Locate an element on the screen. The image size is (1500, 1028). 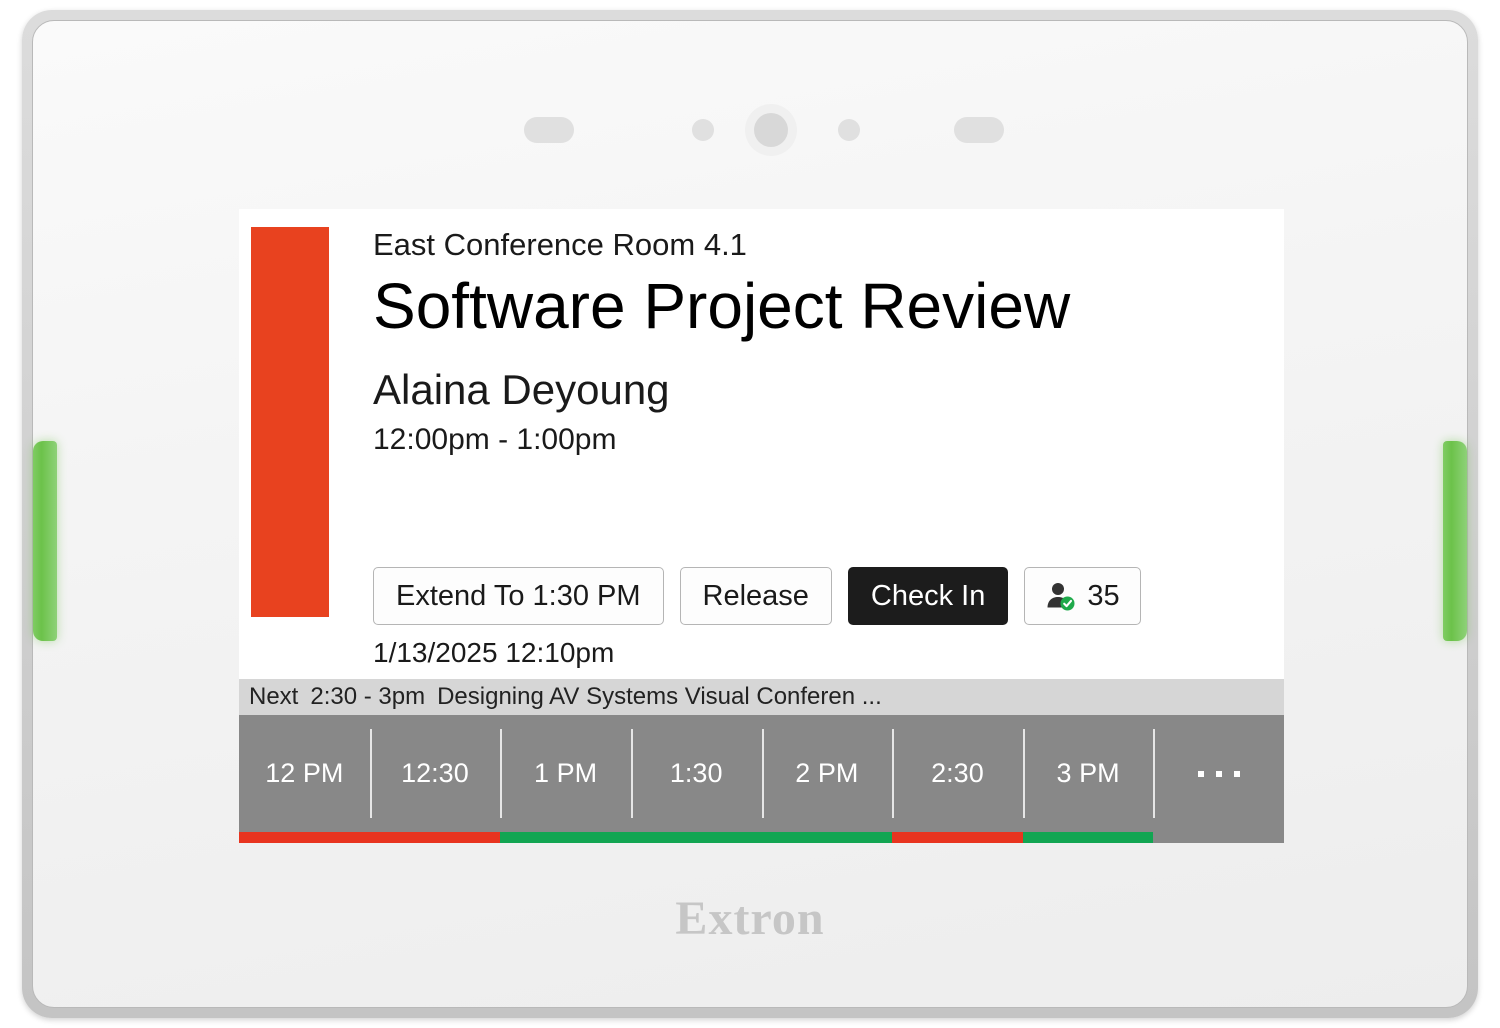
next-meeting-time: 2:30 - 3pm is located at coordinates (368, 696).